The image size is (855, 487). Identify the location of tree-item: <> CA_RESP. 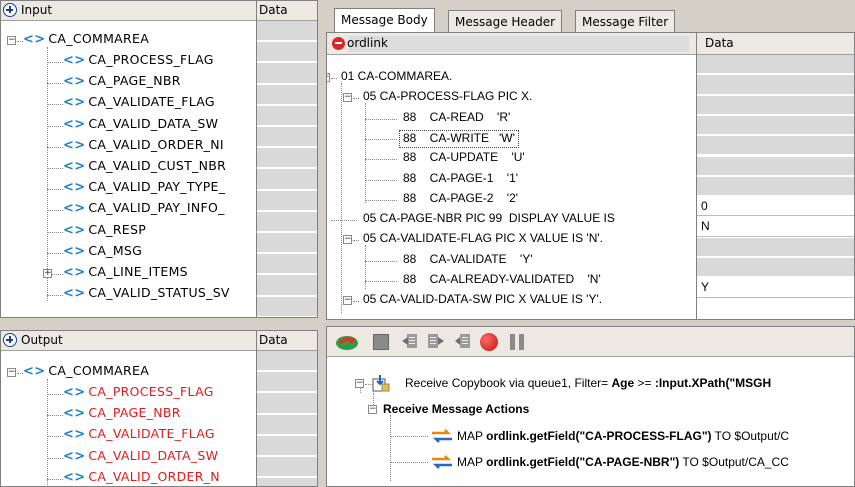
(159, 231).